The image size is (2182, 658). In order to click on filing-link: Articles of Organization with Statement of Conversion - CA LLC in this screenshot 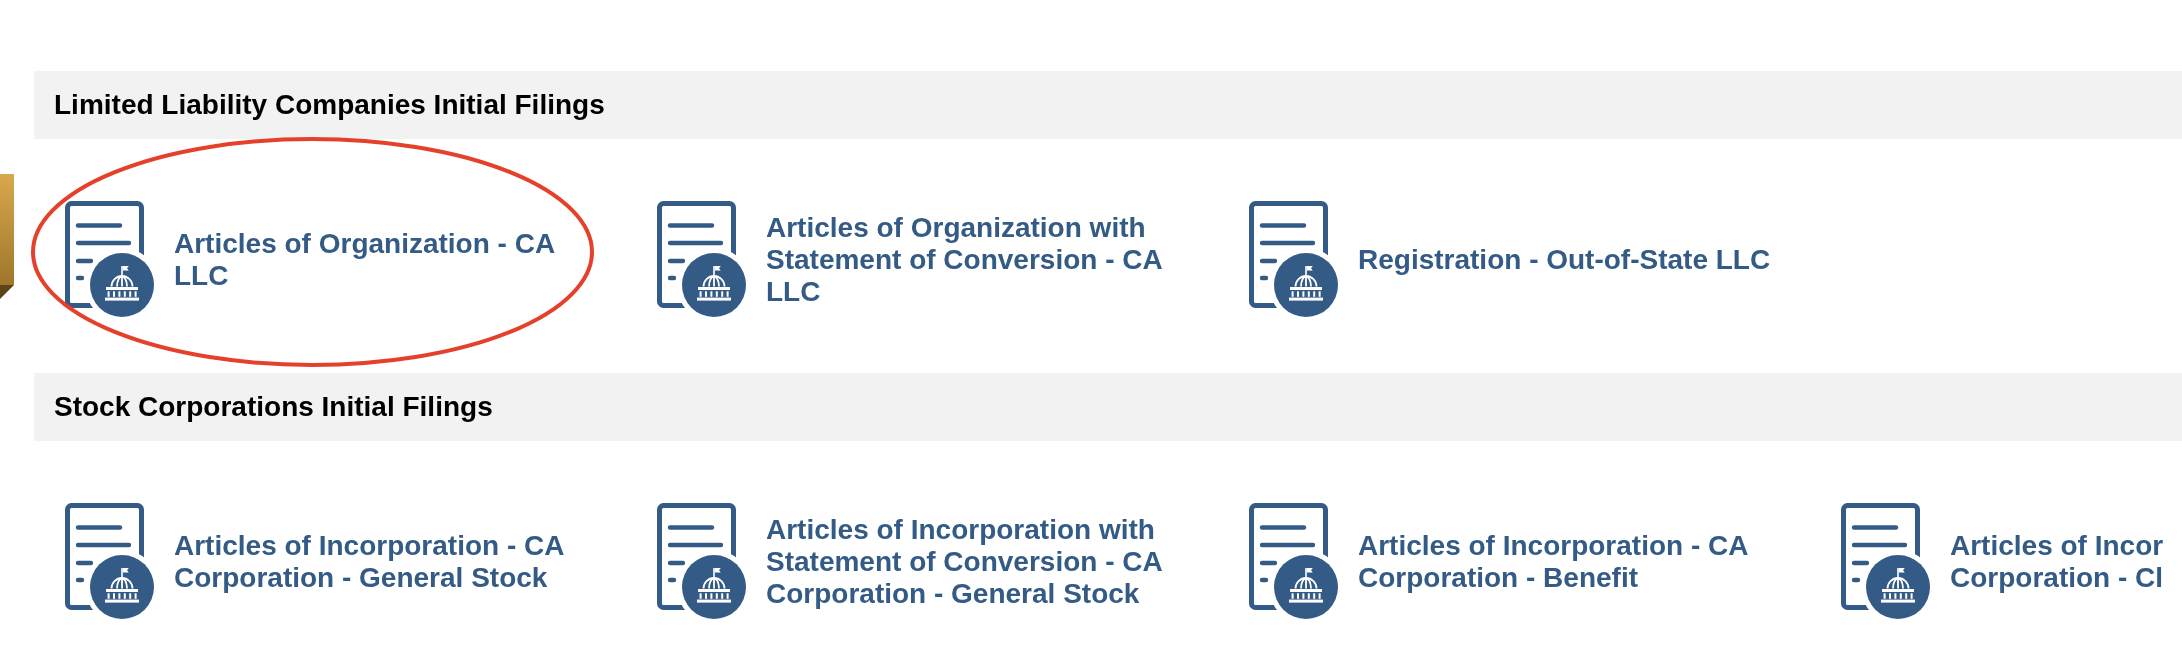, I will do `click(922, 259)`.